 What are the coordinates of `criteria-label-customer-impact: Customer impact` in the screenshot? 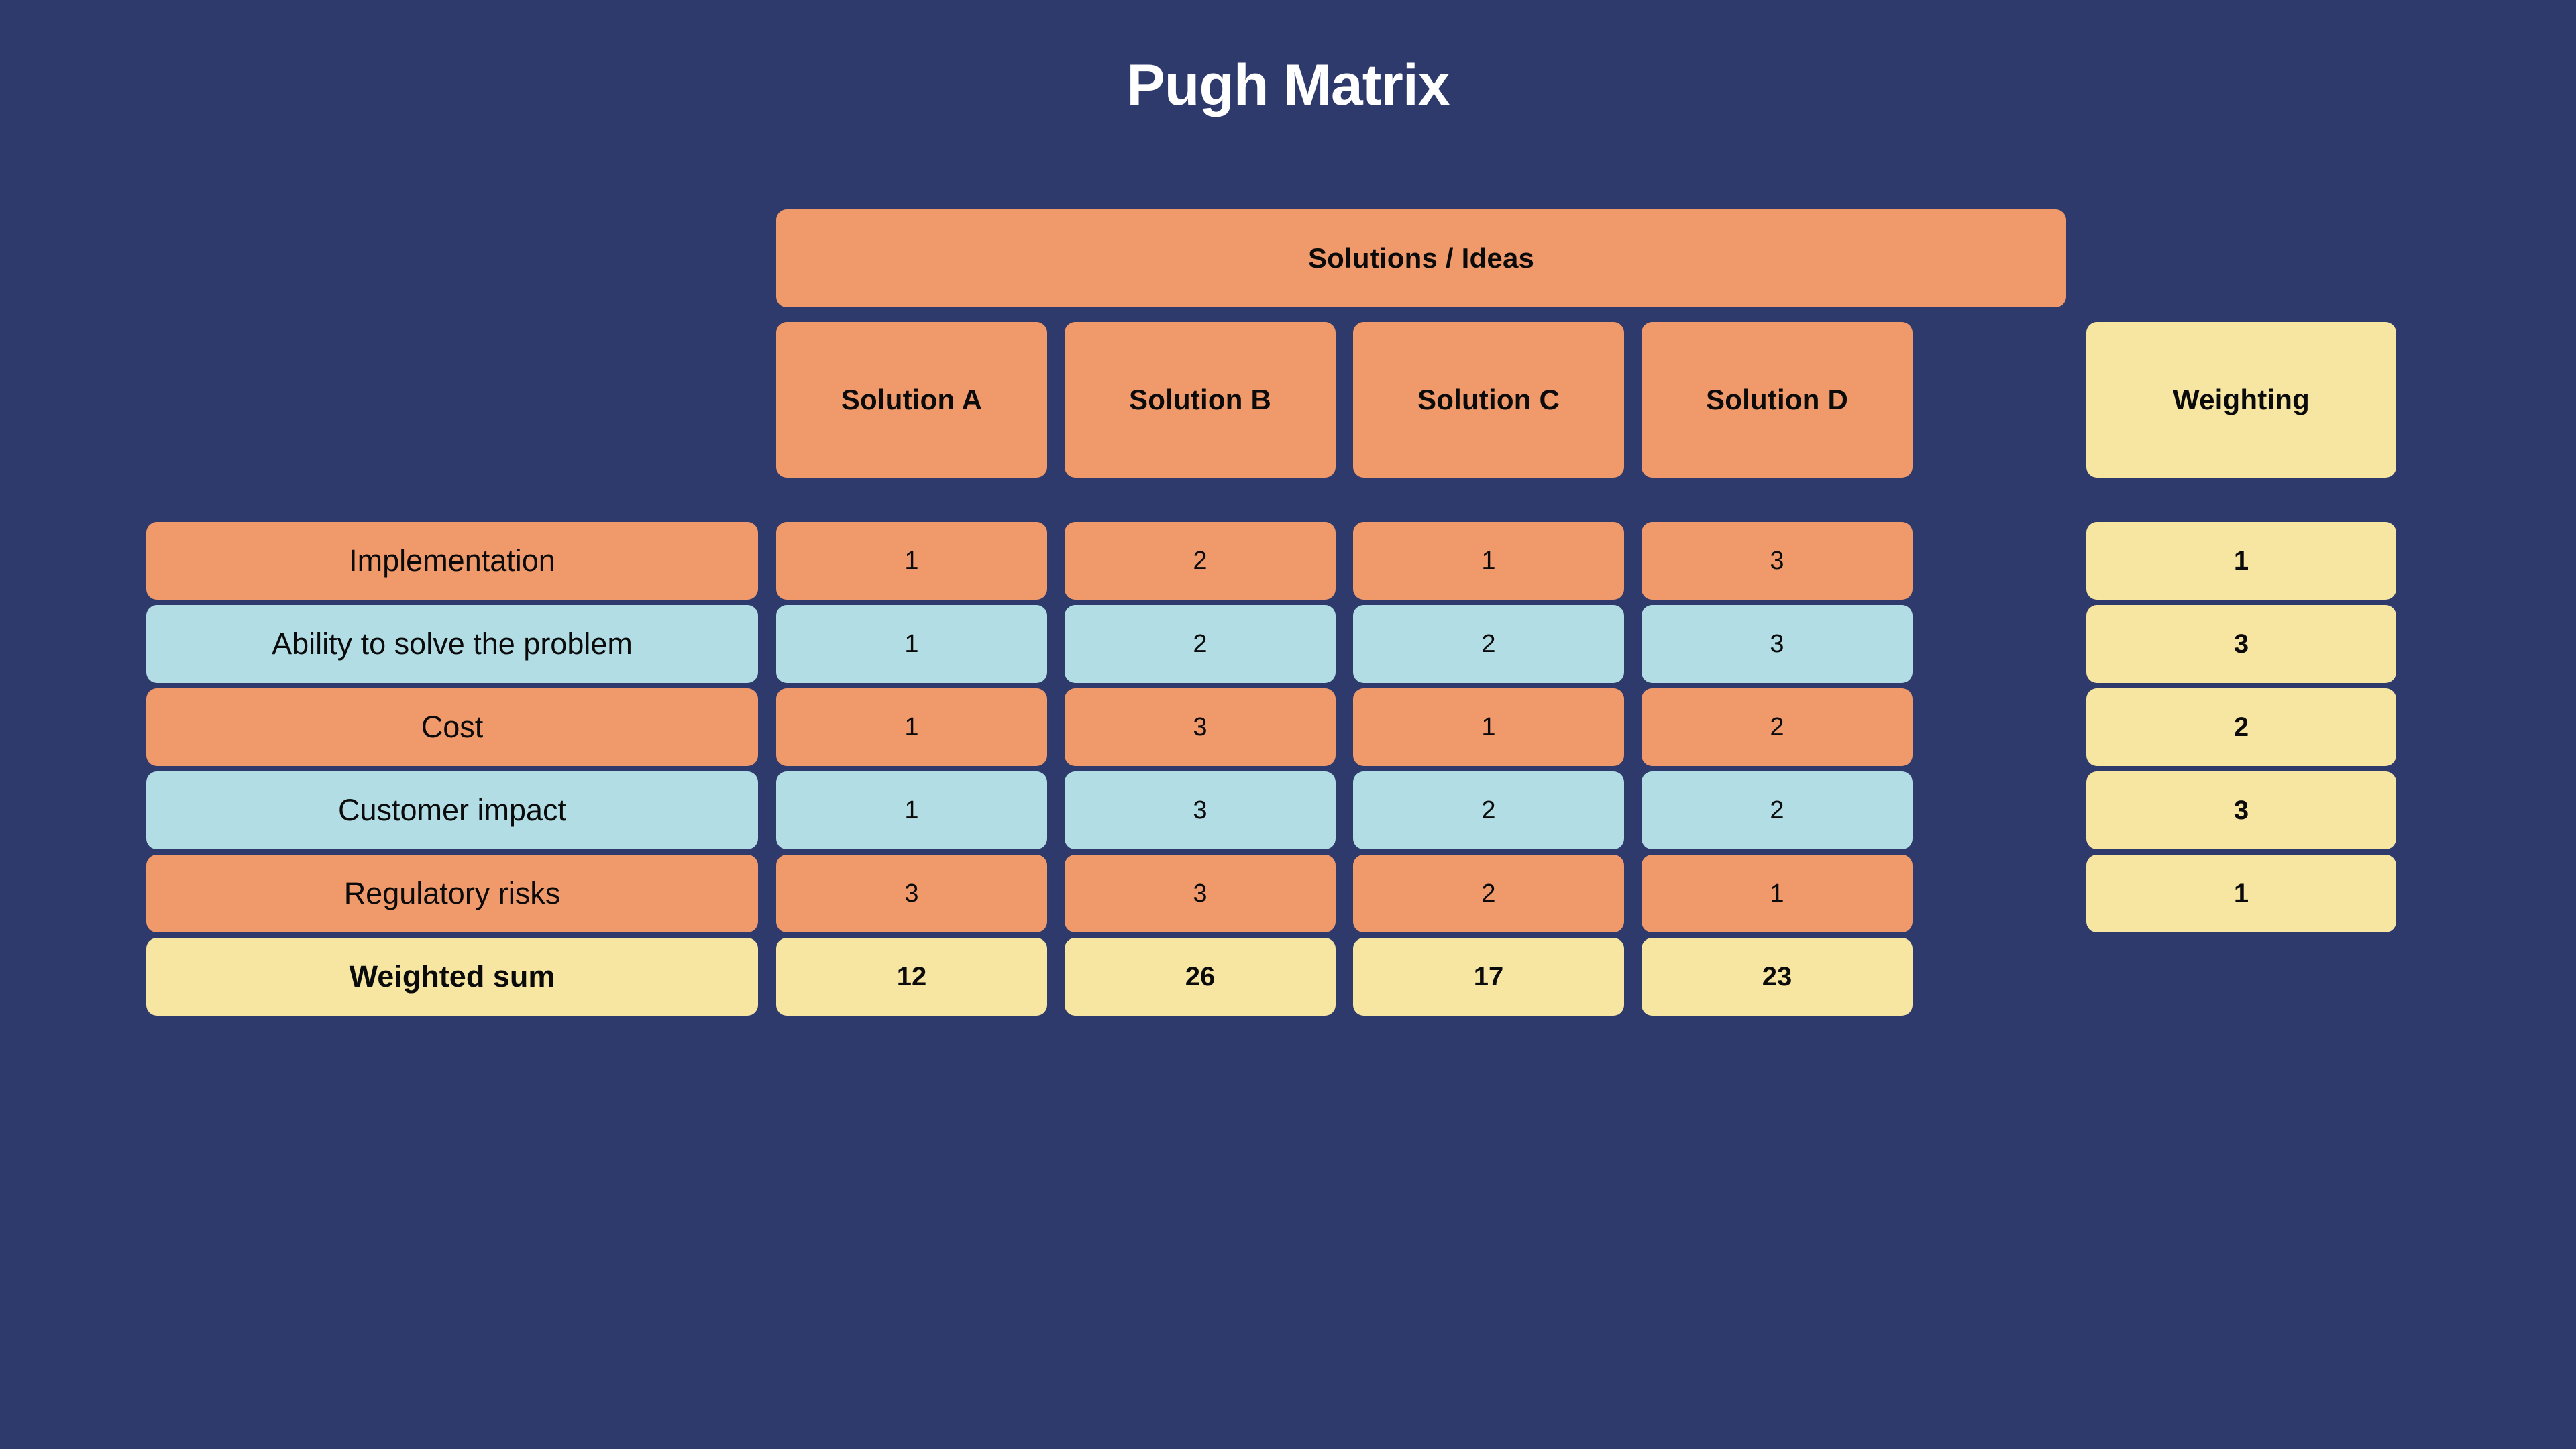 It's located at (452, 810).